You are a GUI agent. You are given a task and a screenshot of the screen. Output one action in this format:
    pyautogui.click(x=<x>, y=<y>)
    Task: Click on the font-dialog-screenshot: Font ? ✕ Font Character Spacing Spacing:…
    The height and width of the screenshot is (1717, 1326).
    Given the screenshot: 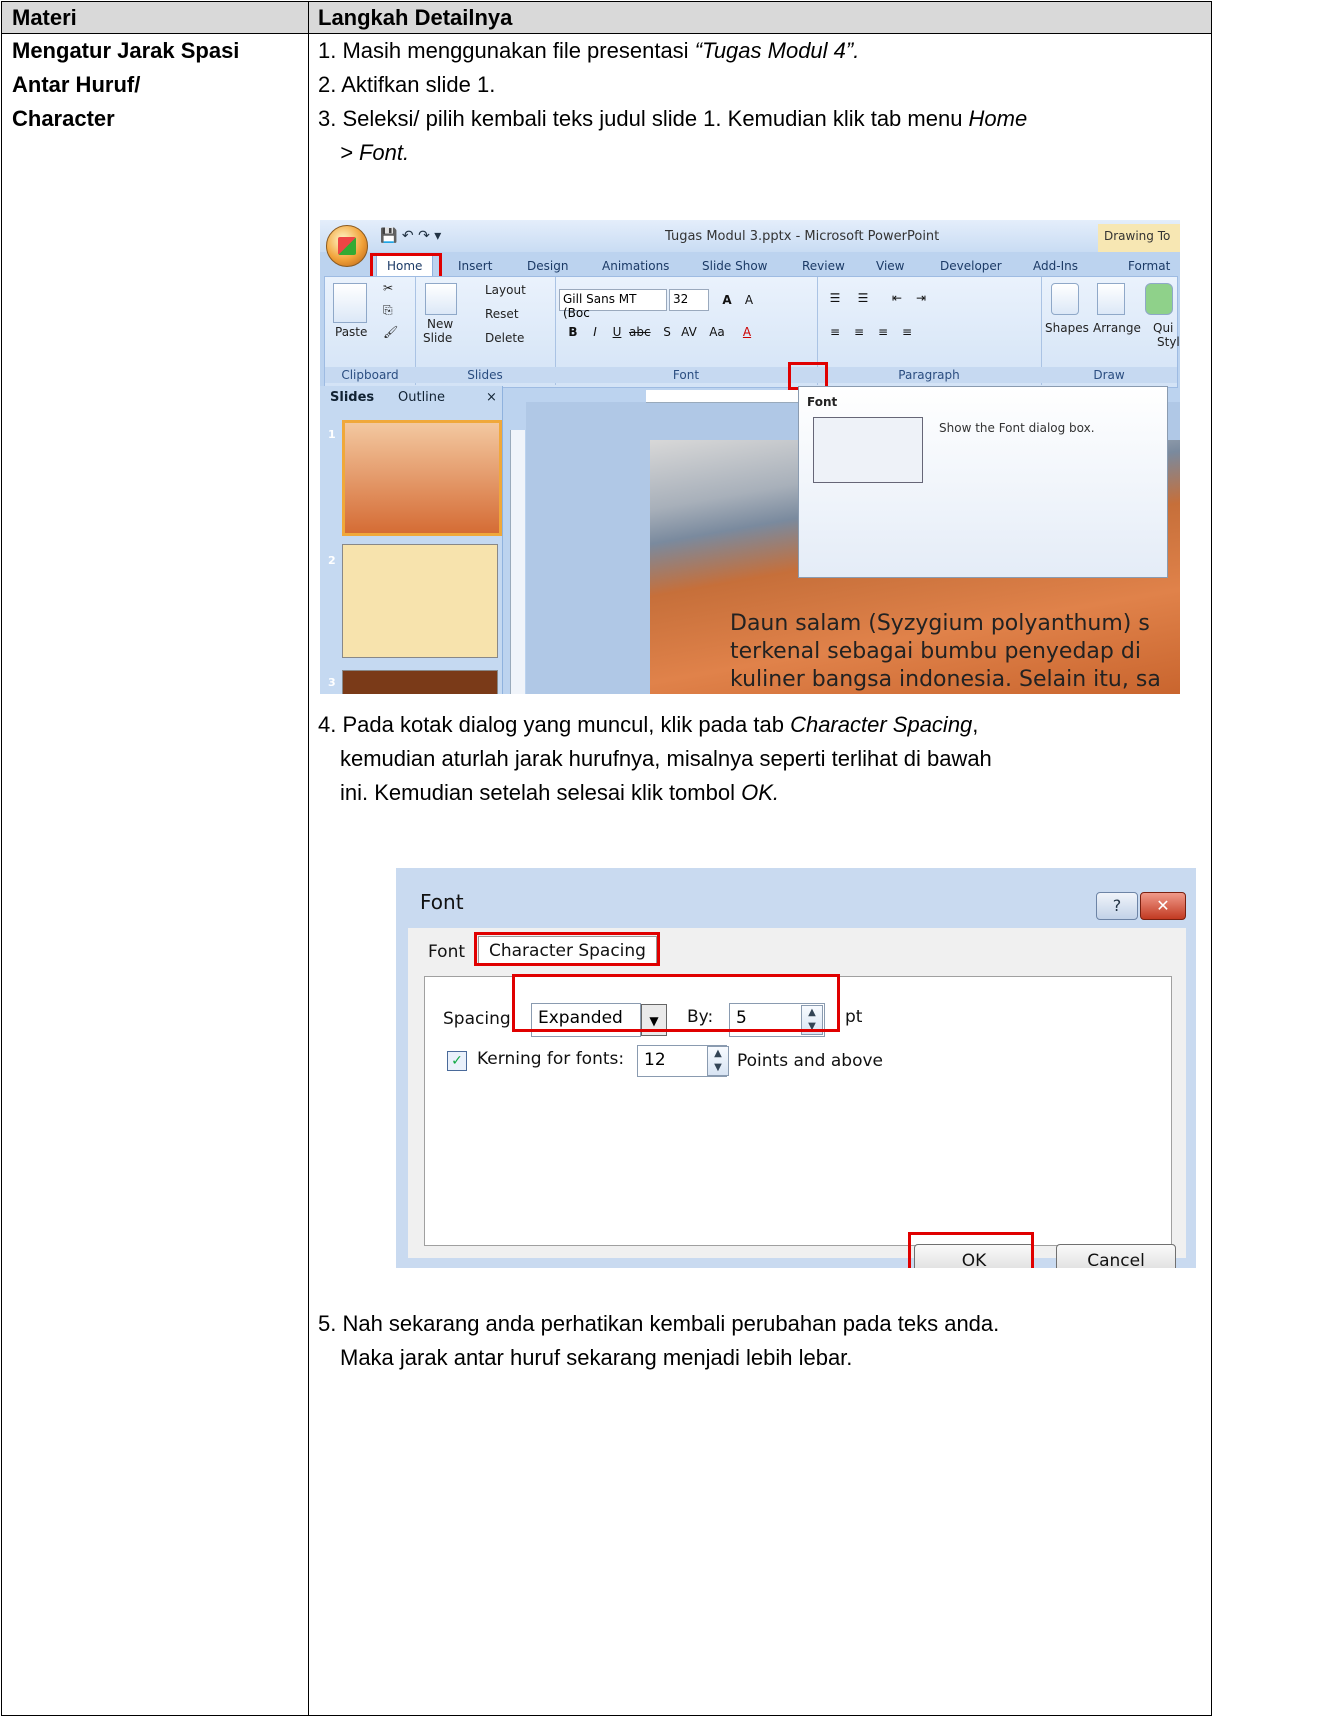 What is the action you would take?
    pyautogui.click(x=796, y=1068)
    